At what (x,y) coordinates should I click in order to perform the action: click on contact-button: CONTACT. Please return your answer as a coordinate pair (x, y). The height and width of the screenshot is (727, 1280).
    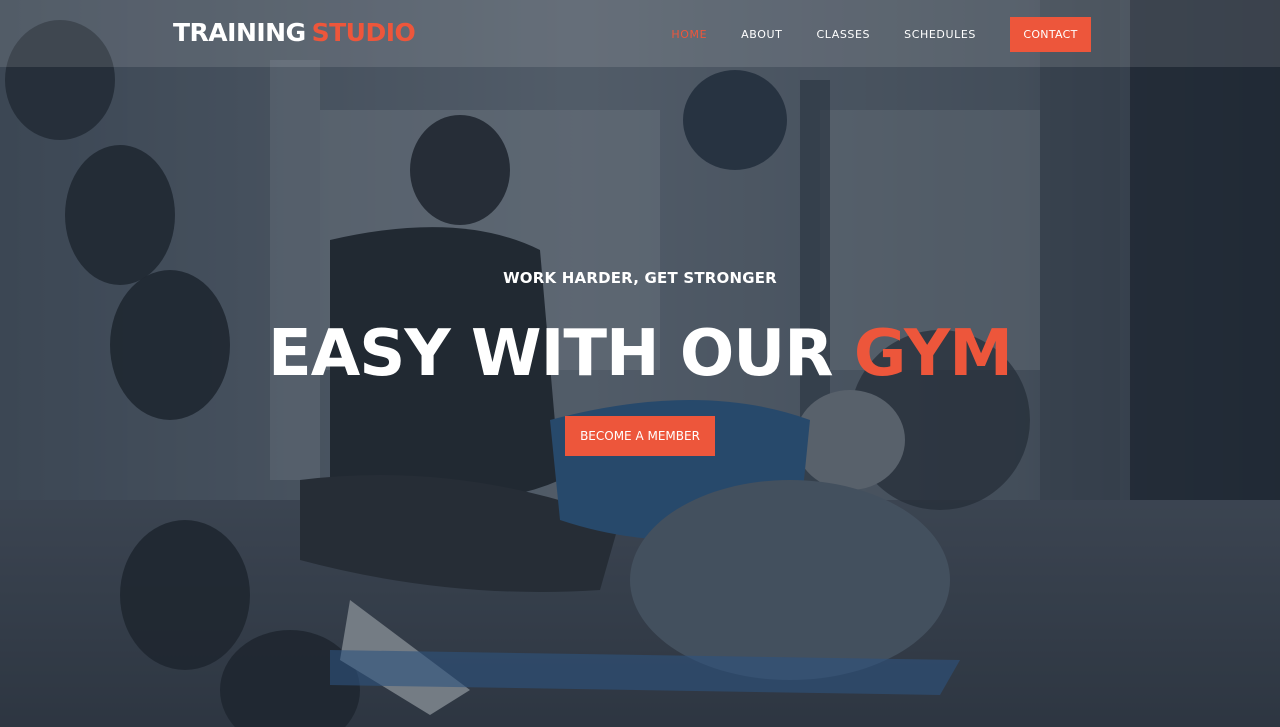
    Looking at the image, I should click on (1050, 34).